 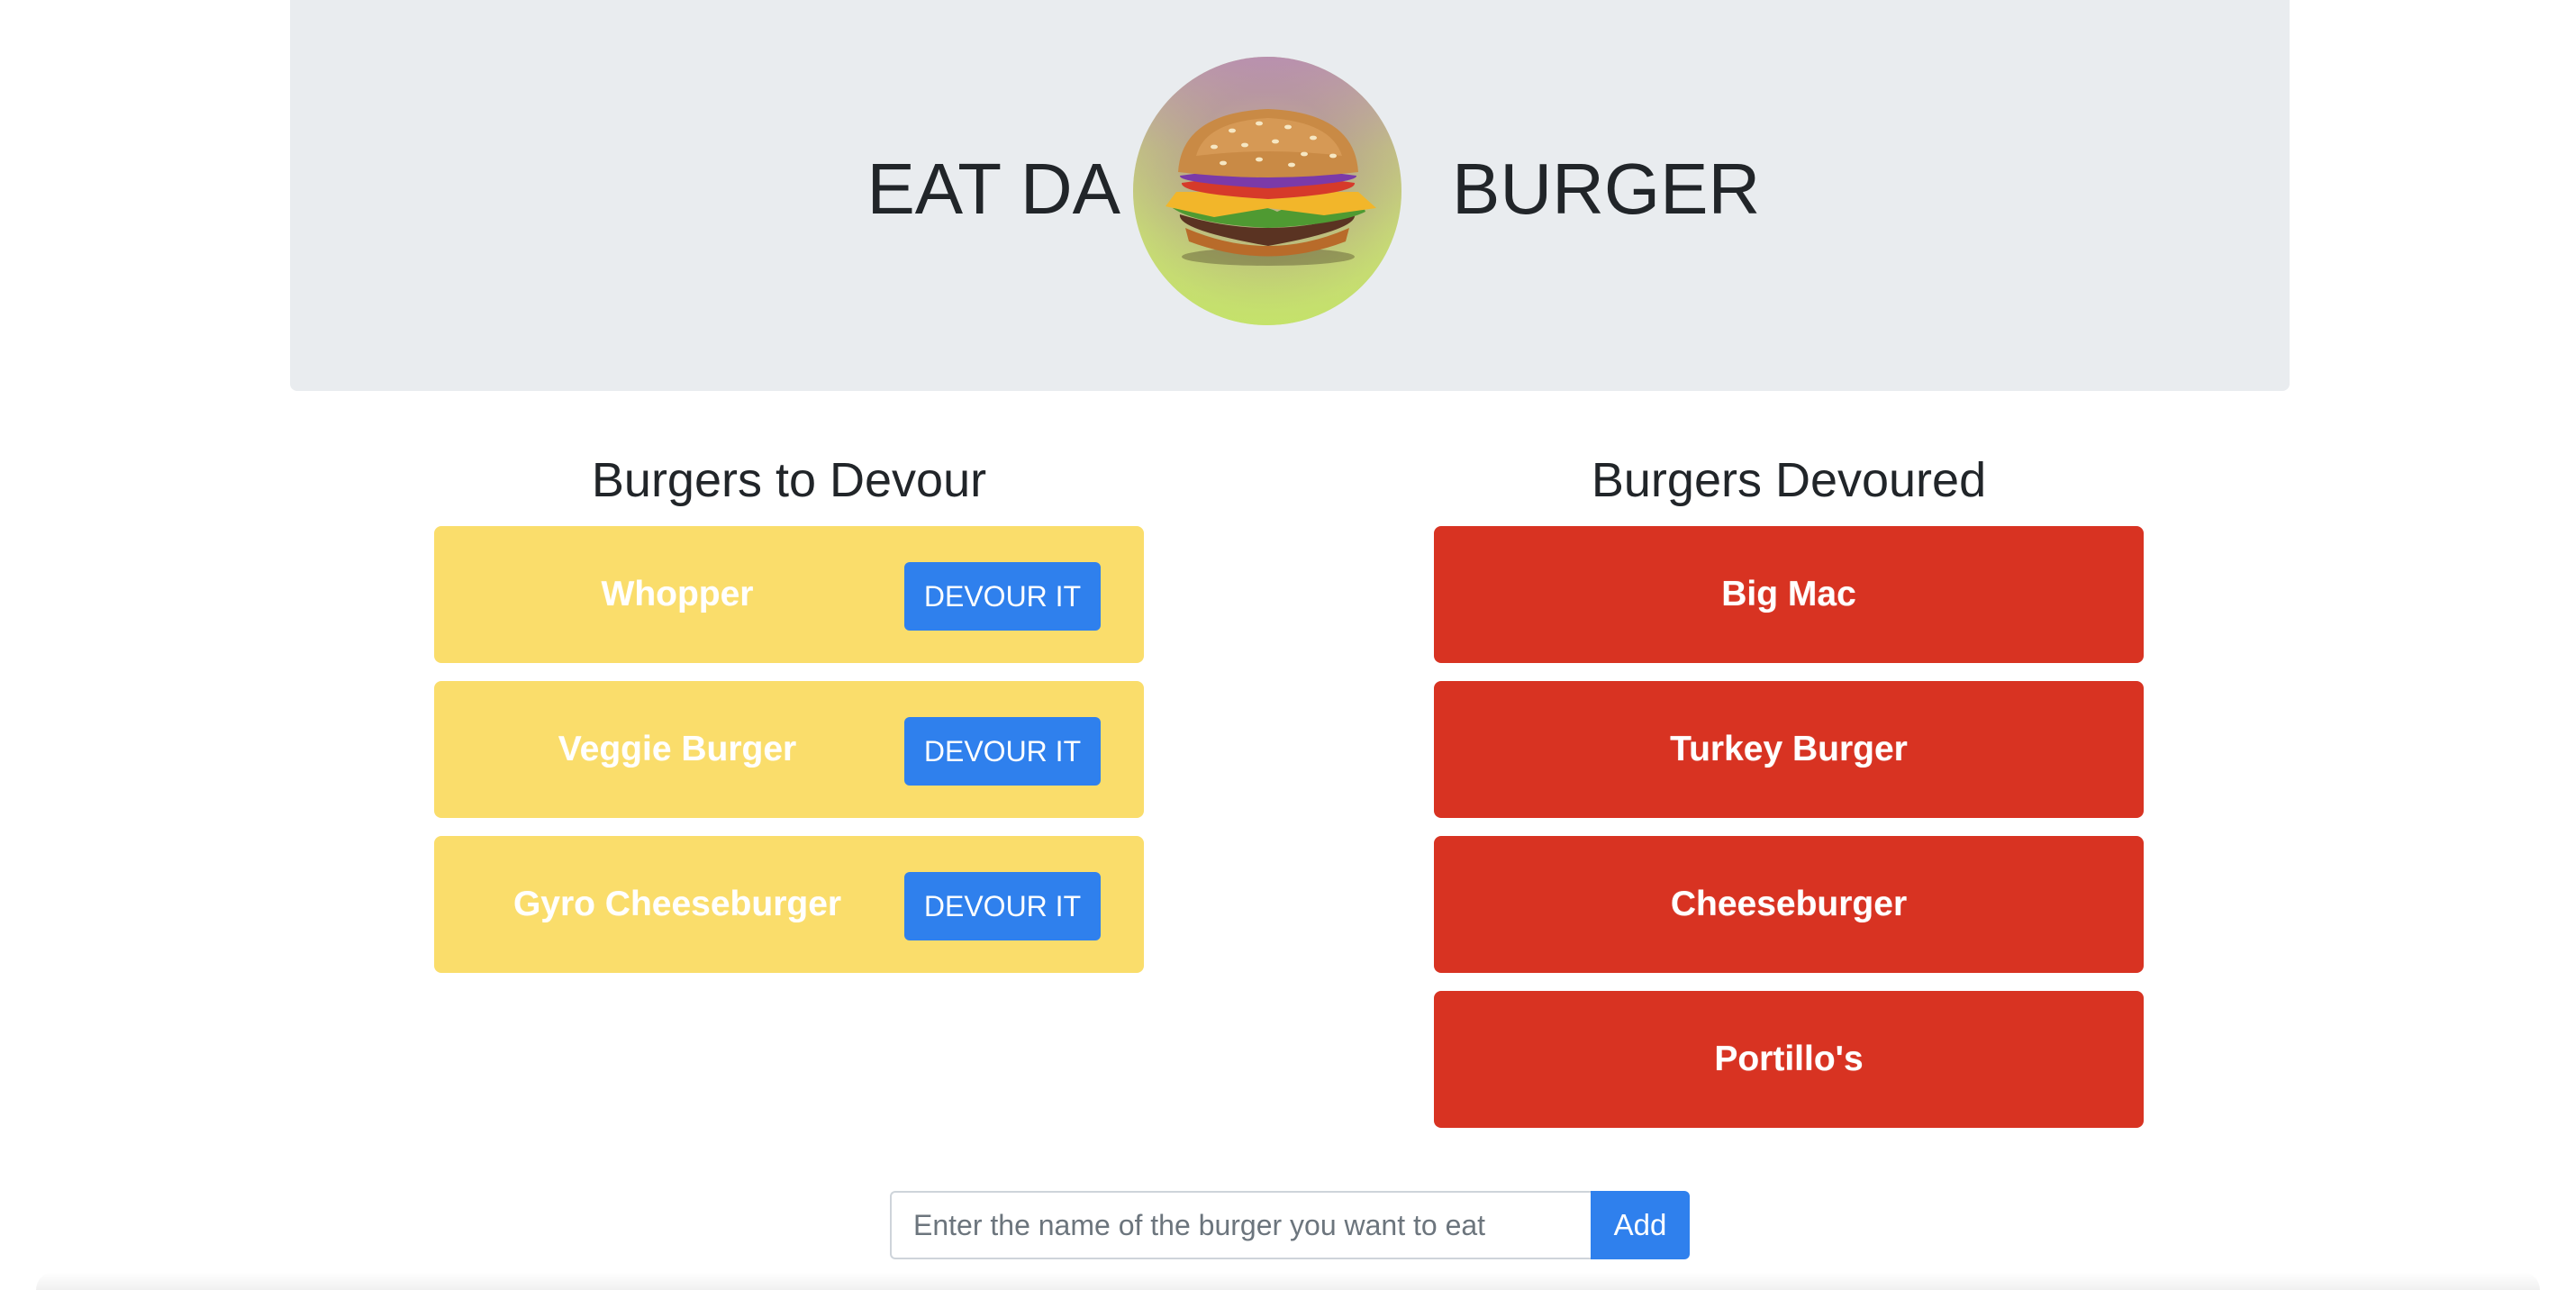 What do you see at coordinates (1288, 1281) in the screenshot?
I see `page-bottom-shadow` at bounding box center [1288, 1281].